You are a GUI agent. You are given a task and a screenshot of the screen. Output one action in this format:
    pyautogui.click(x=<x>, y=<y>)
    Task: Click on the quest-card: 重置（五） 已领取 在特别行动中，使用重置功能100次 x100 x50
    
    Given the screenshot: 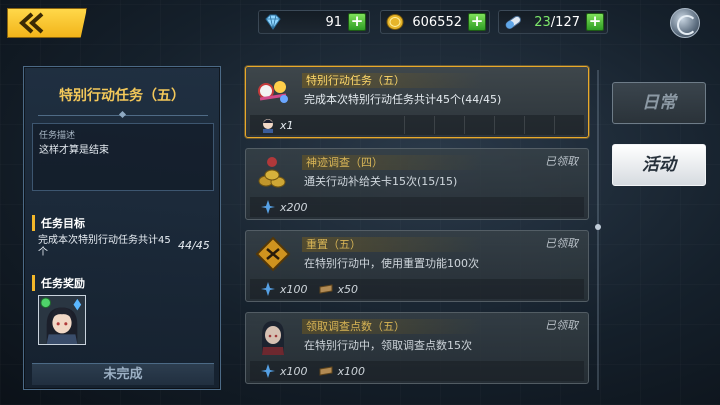 What is the action you would take?
    pyautogui.click(x=417, y=266)
    